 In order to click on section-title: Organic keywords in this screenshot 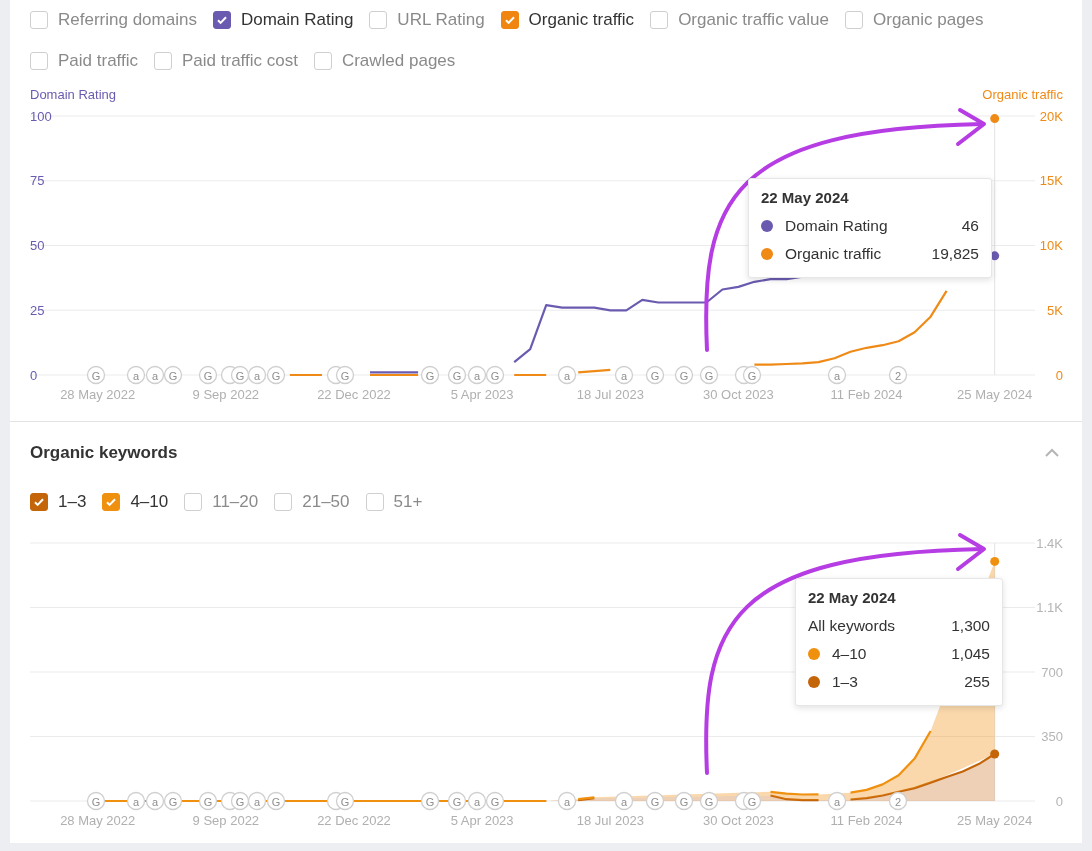, I will do `click(104, 453)`.